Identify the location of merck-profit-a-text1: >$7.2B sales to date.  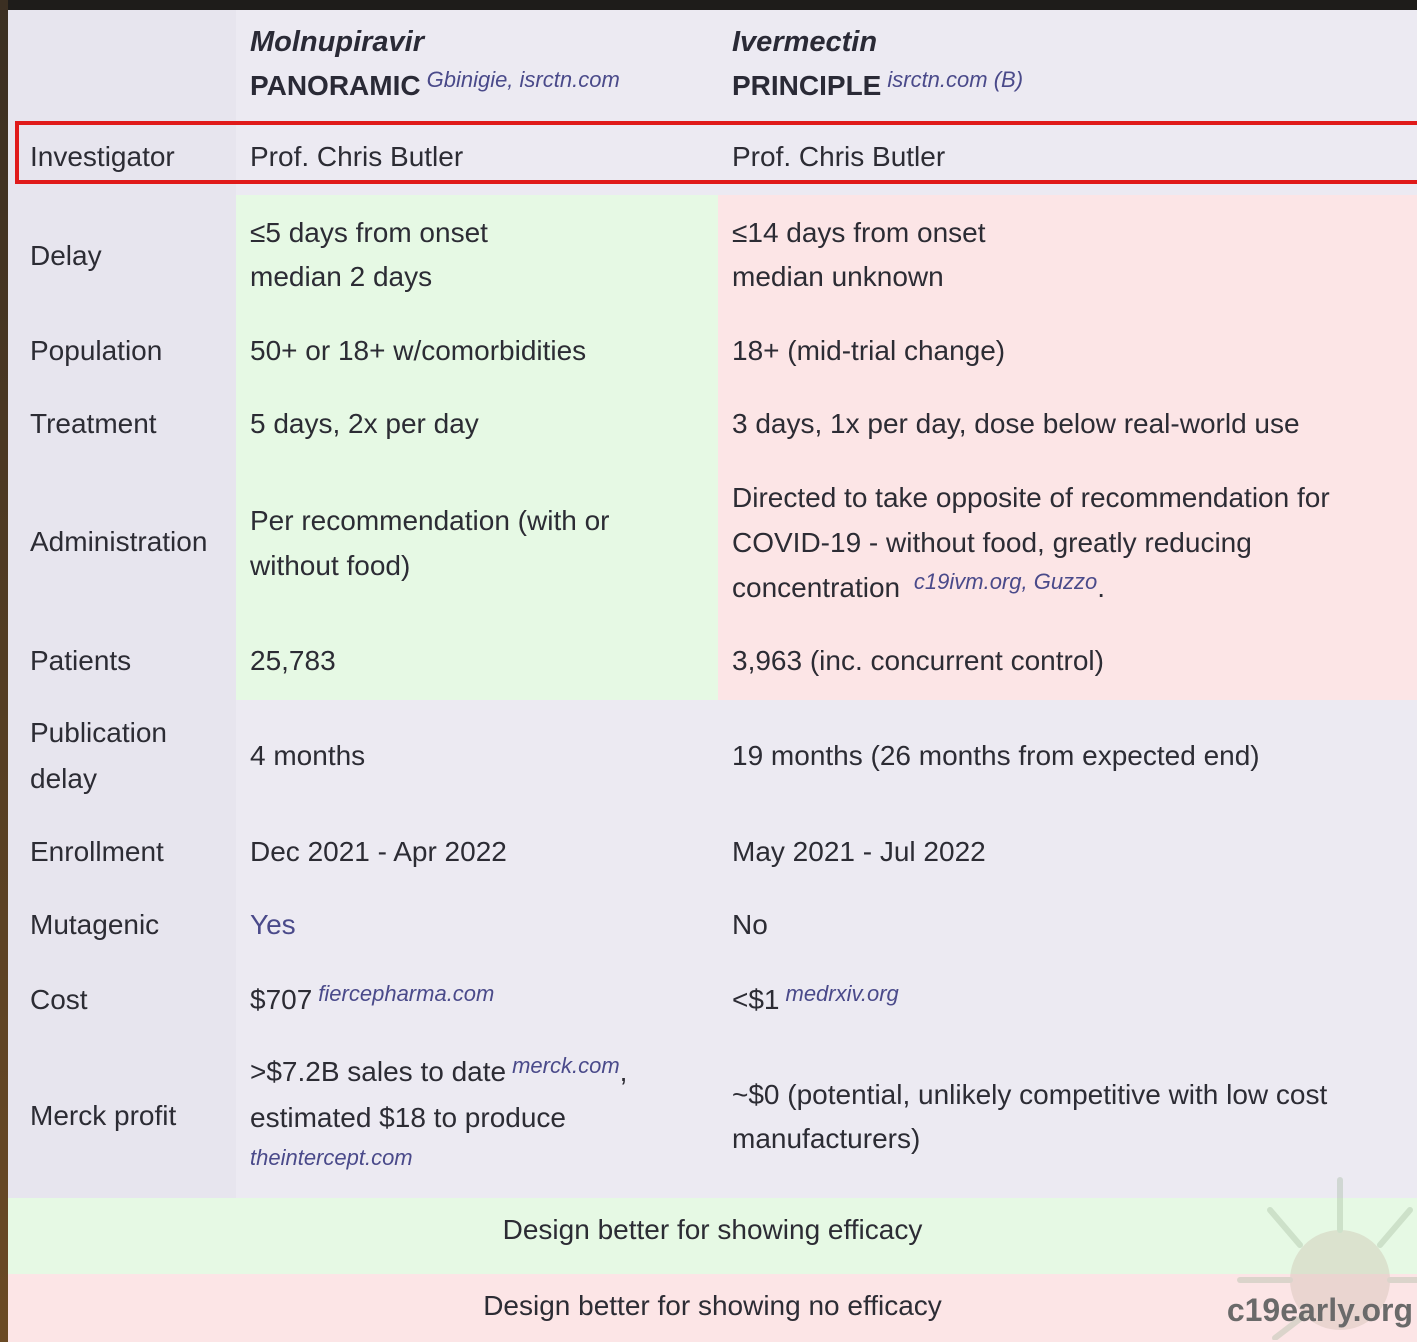
(378, 1071).